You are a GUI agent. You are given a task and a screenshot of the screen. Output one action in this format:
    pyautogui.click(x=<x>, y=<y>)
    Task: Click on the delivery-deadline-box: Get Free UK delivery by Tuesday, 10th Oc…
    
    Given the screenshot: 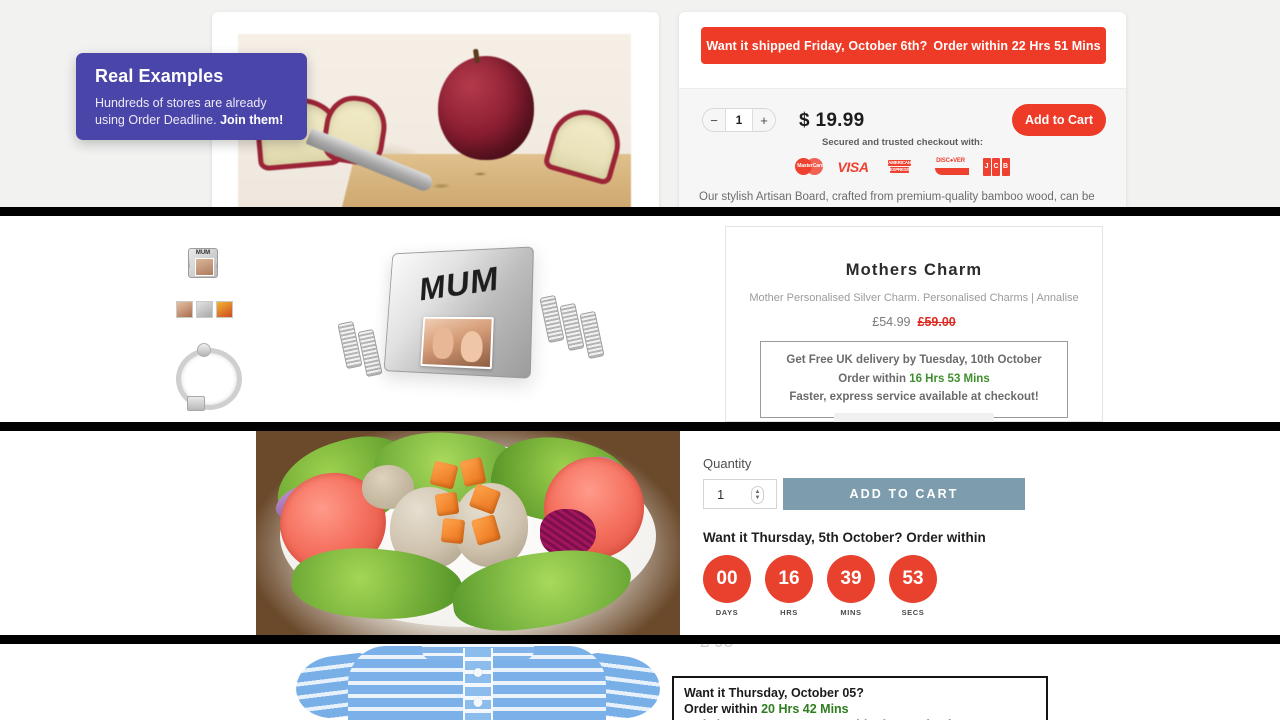 What is the action you would take?
    pyautogui.click(x=914, y=379)
    